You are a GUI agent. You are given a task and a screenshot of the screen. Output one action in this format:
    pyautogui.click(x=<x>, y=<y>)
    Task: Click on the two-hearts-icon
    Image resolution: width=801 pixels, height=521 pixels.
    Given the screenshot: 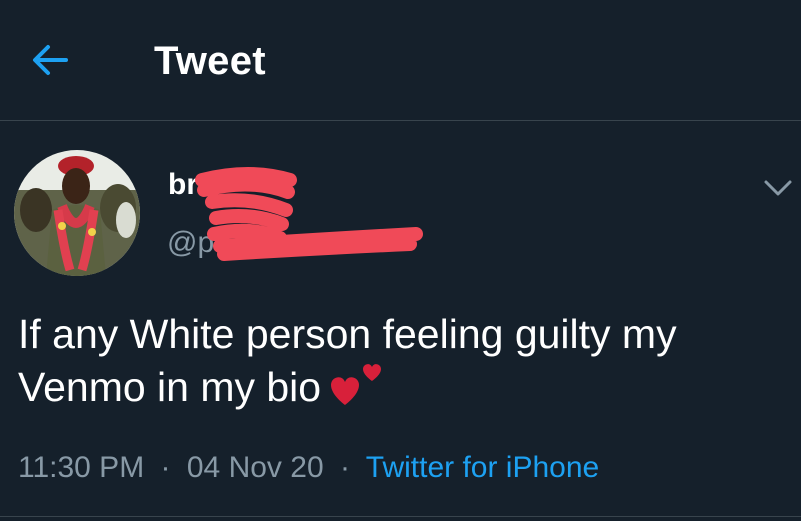 What is the action you would take?
    pyautogui.click(x=356, y=384)
    